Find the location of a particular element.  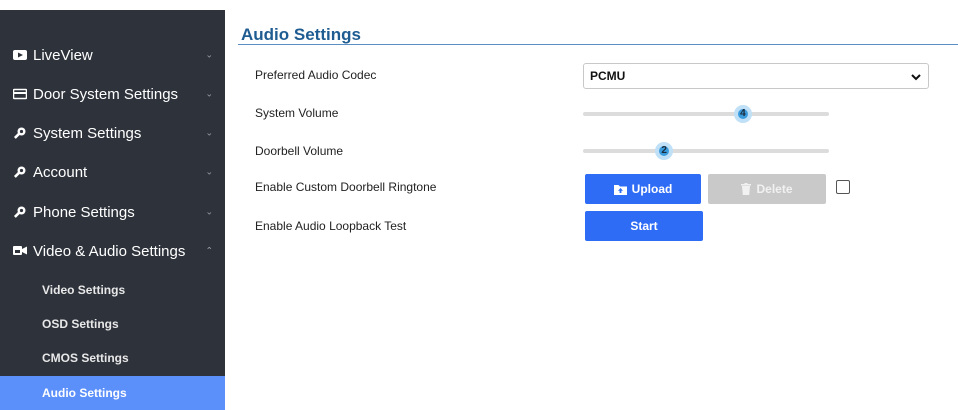

slider-thumb: 2 is located at coordinates (664, 151).